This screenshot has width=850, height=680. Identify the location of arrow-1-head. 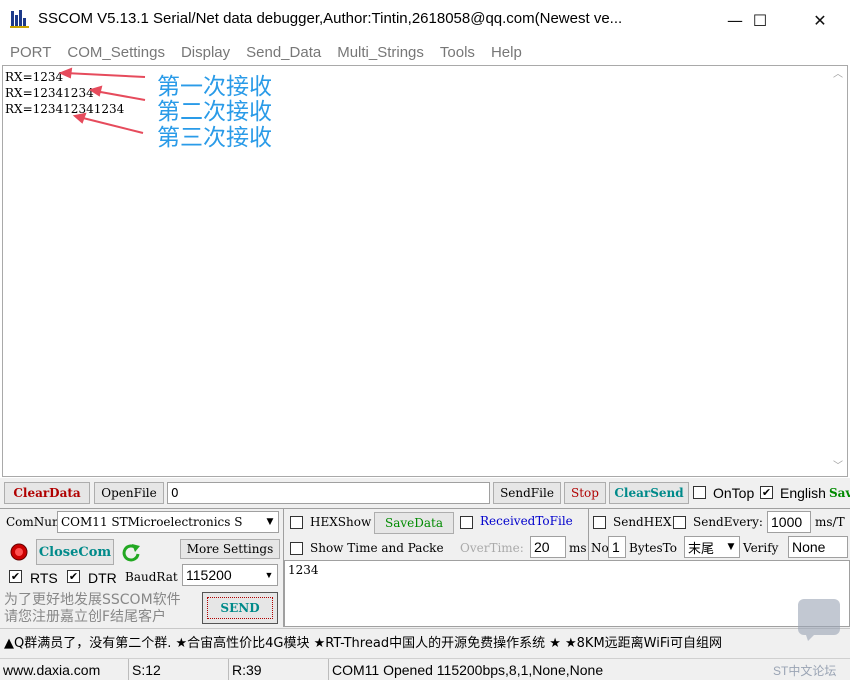
(65, 73).